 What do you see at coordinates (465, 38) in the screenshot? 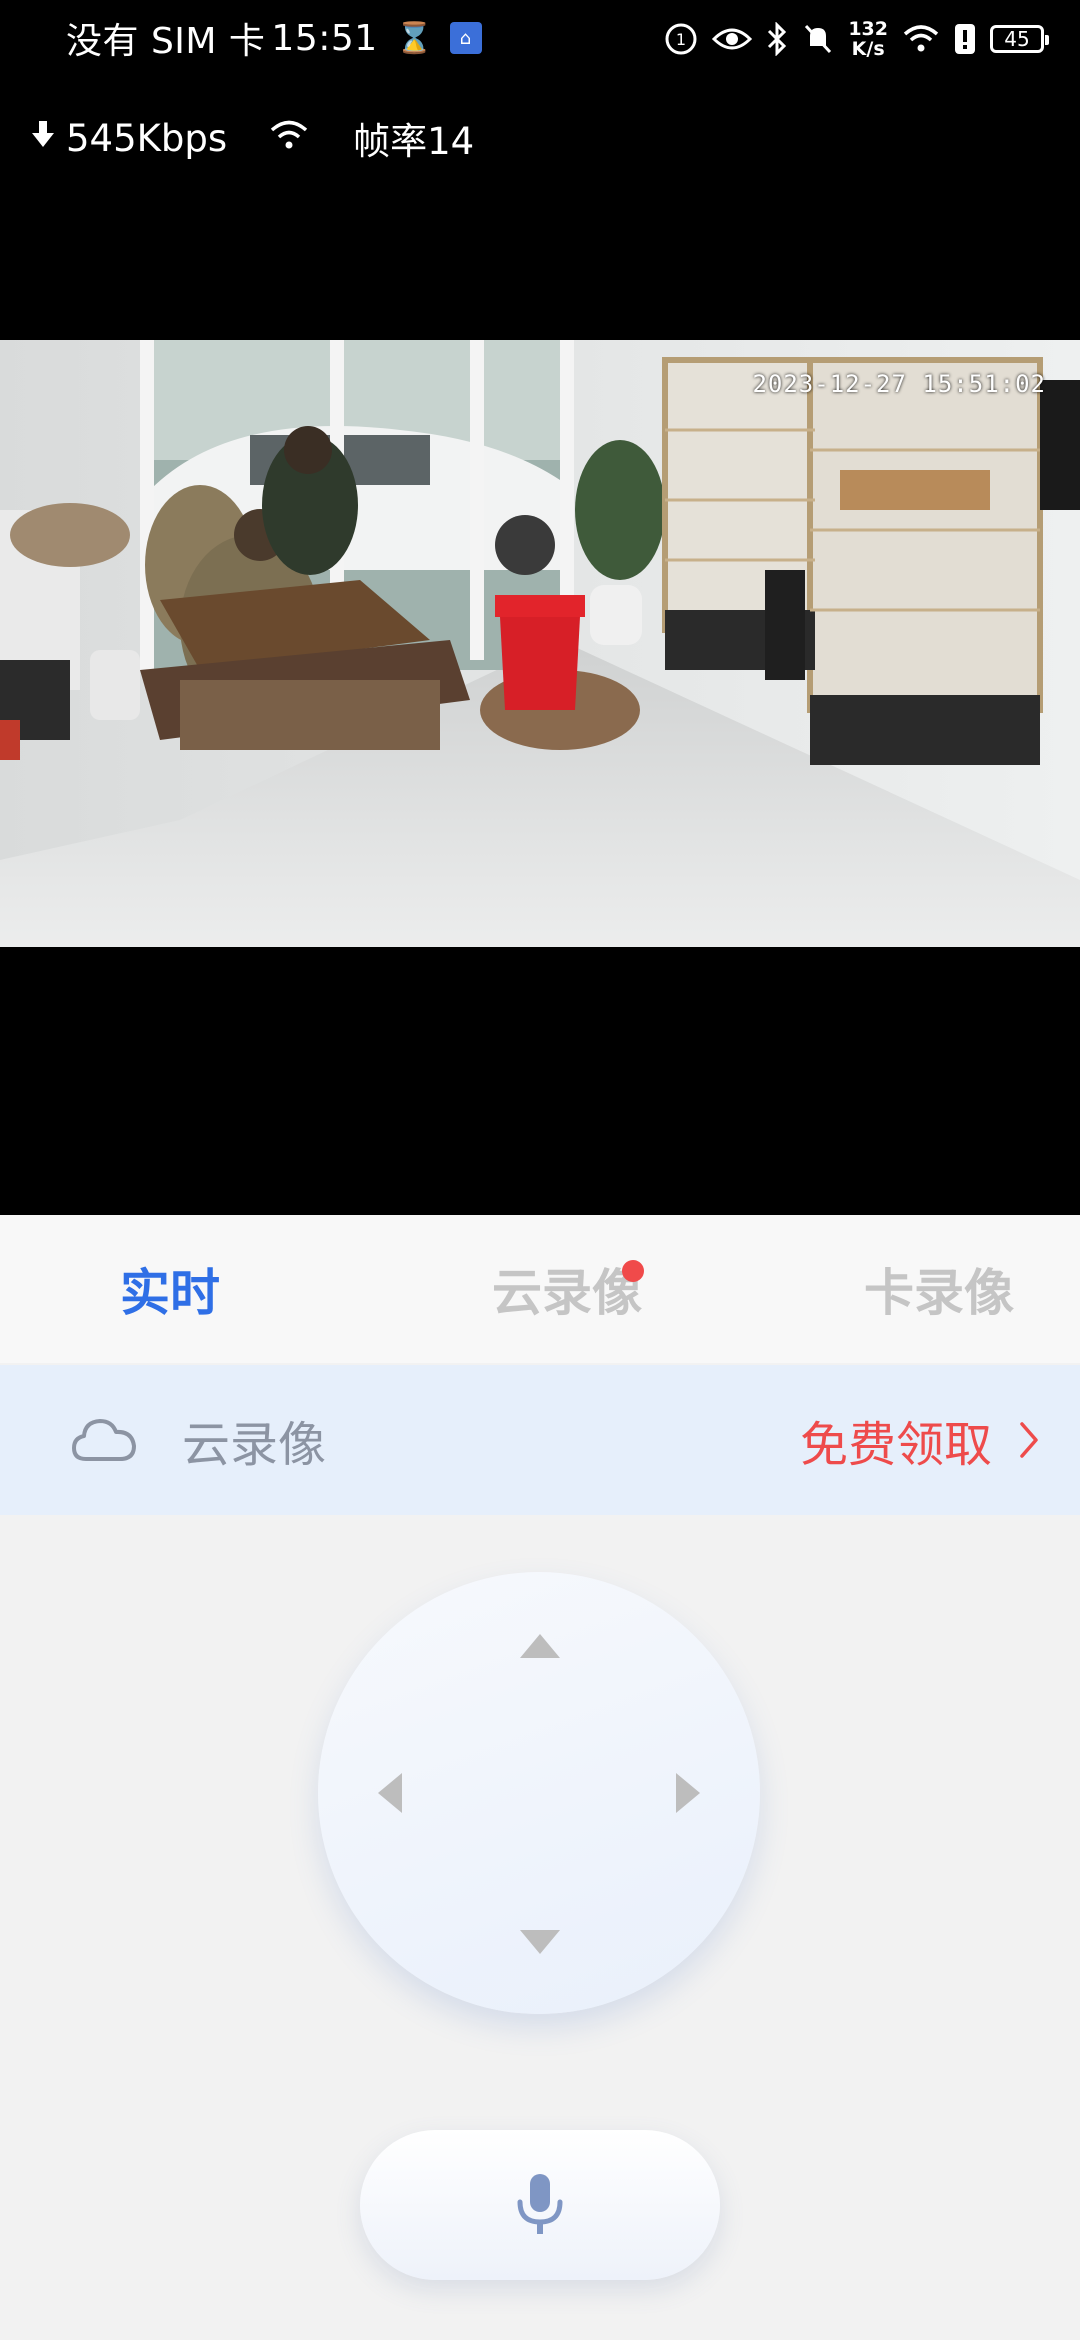
I see `app-notification-icon: ⌂` at bounding box center [465, 38].